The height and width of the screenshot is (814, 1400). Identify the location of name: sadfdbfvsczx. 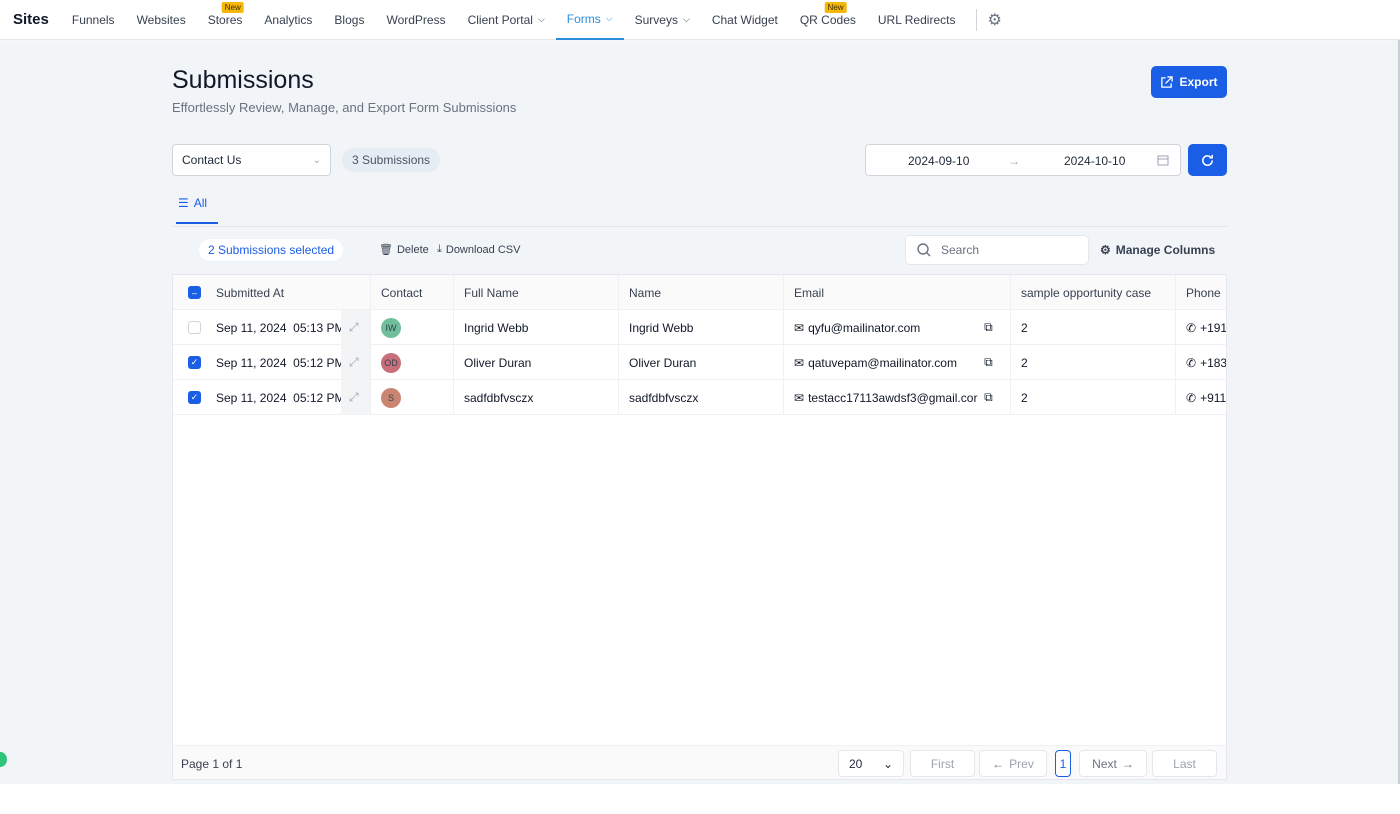
(664, 397).